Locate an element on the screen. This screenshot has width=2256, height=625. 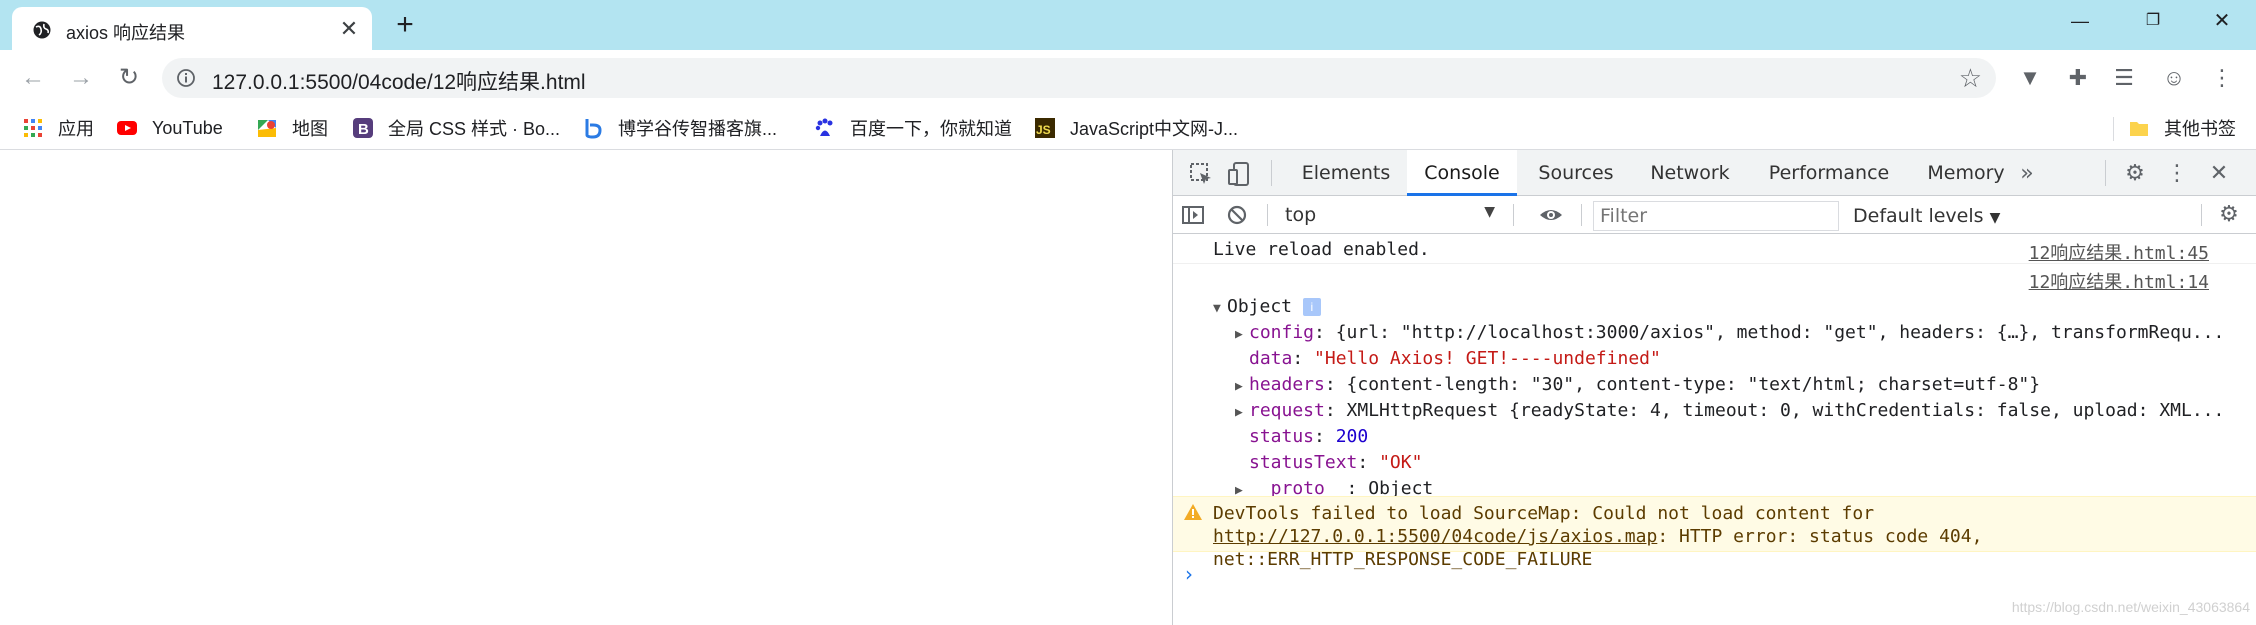
settings-gear-icon: ⚙ is located at coordinates (2135, 174).